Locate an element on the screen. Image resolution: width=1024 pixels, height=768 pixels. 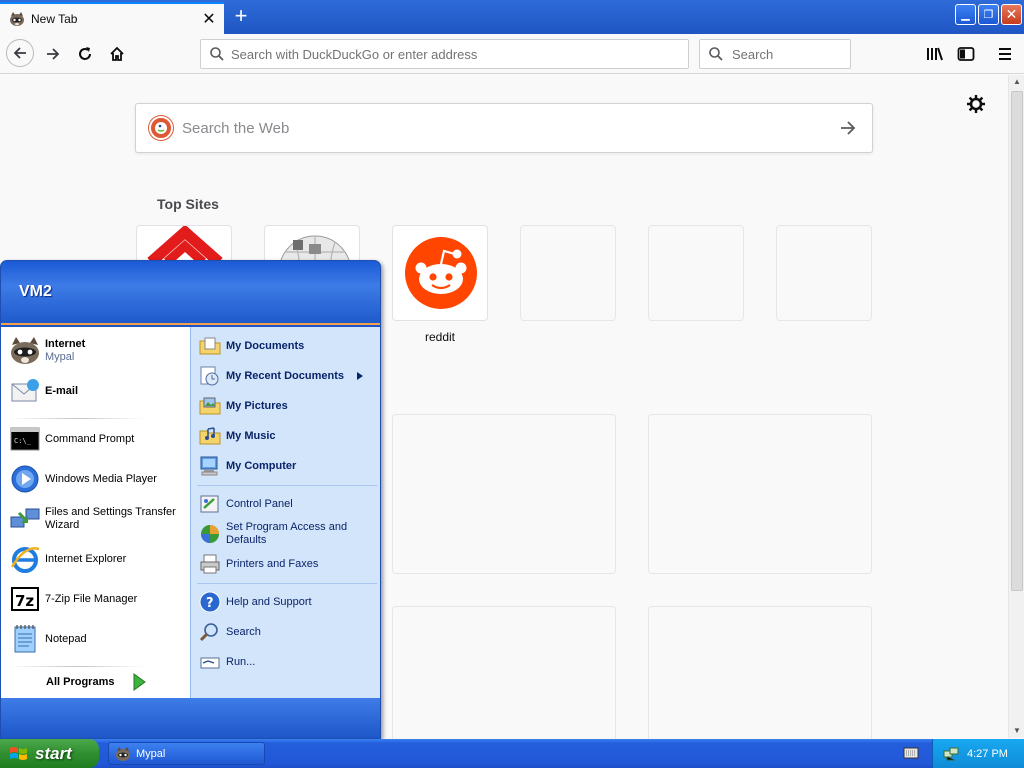
pinned-internet: Internet Mypal is located at coordinates (47, 351).